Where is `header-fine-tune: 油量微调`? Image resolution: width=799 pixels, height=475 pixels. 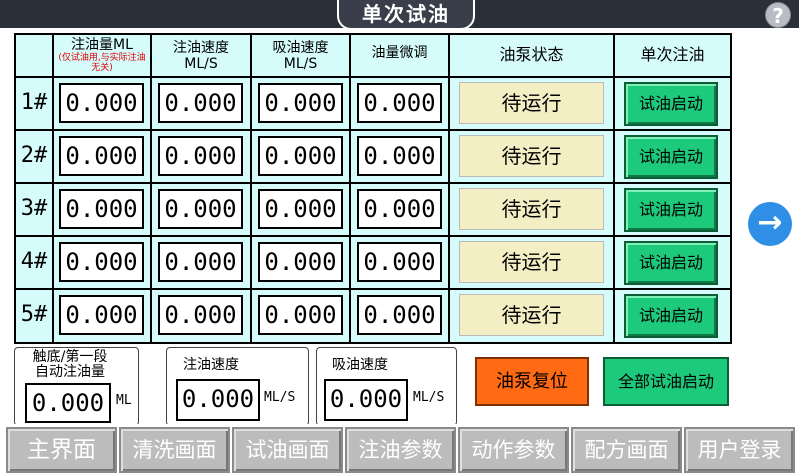 header-fine-tune: 油量微调 is located at coordinates (399, 53).